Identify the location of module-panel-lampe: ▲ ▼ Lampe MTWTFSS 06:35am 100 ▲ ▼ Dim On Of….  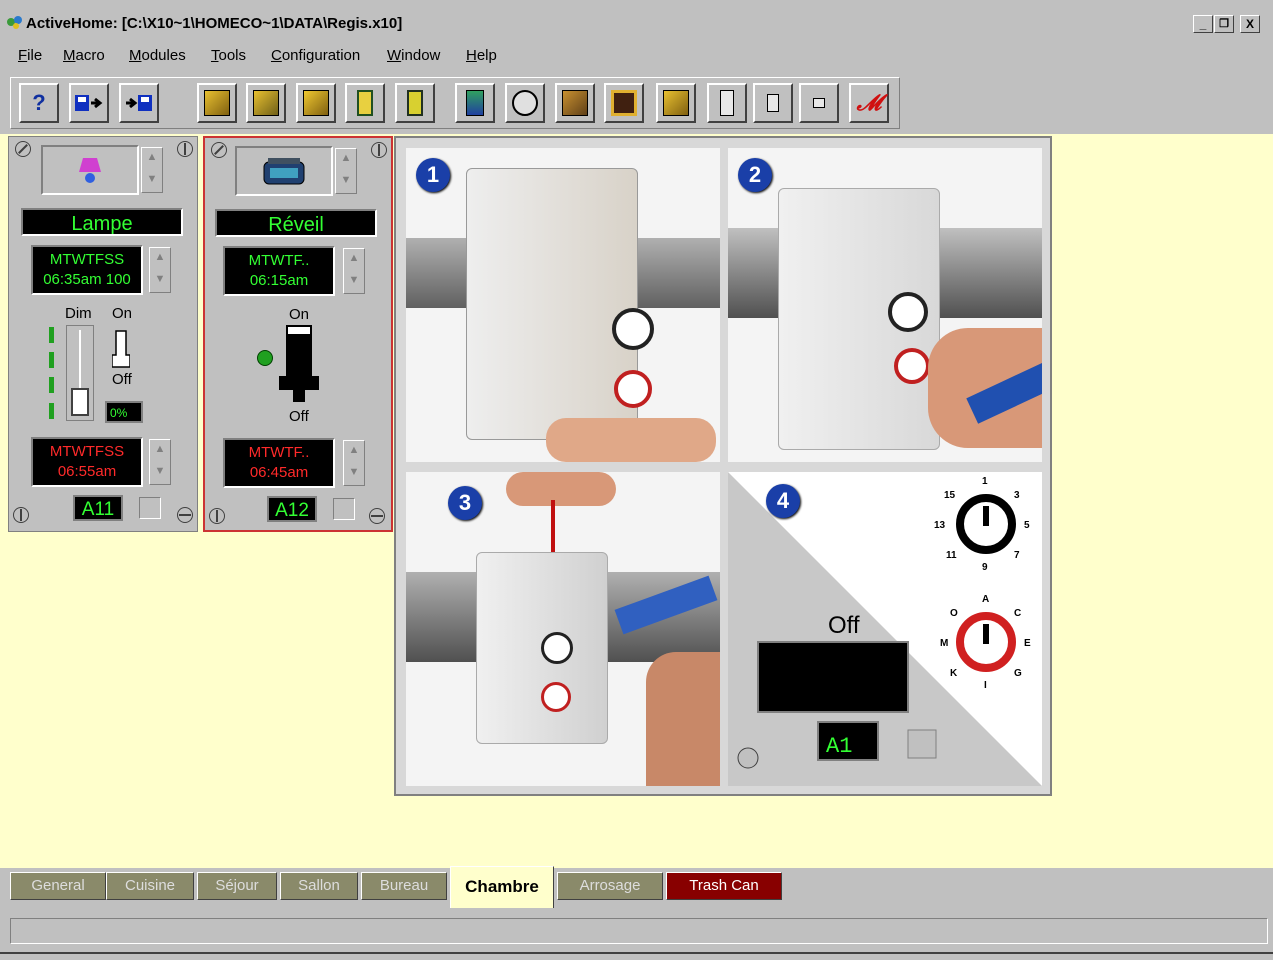
(103, 334).